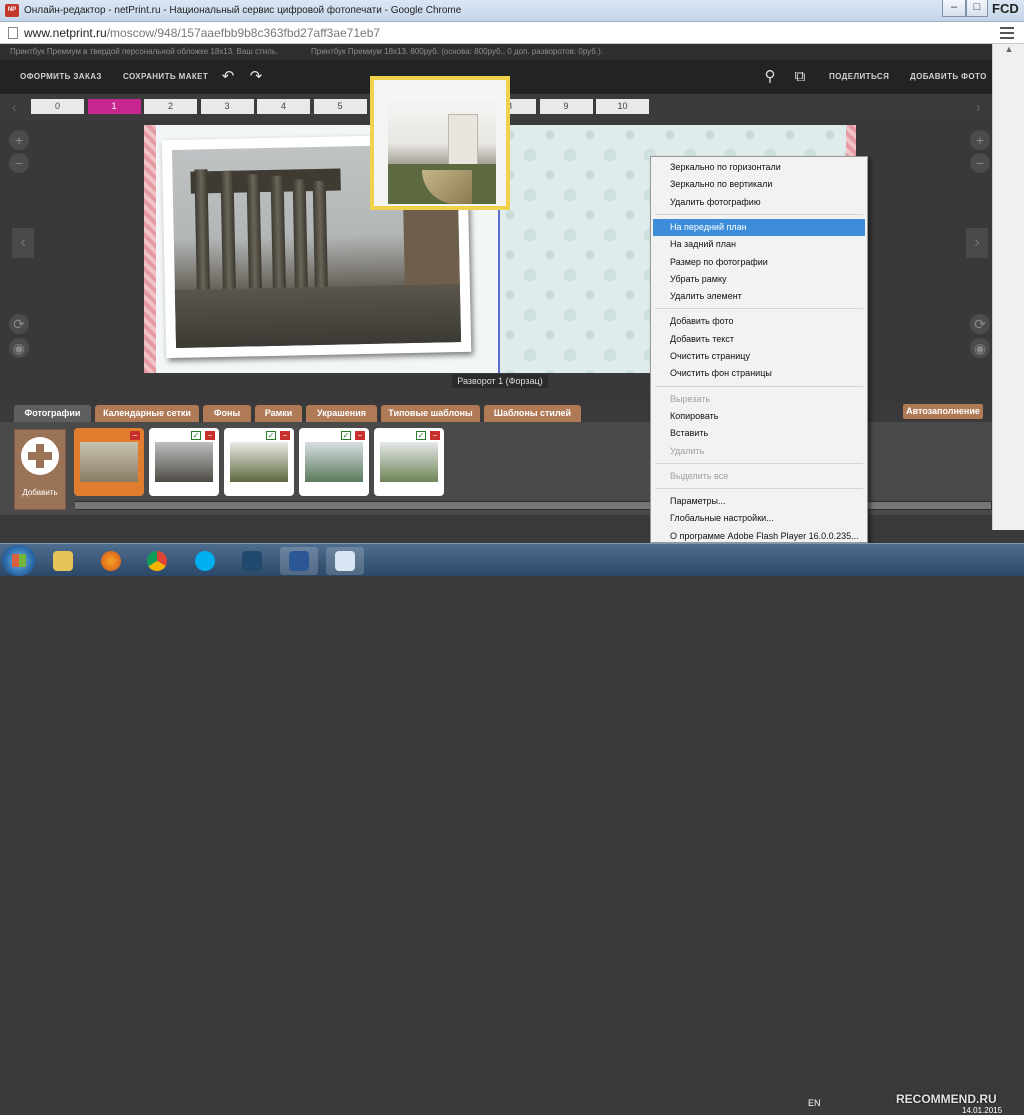 This screenshot has height=1115, width=1024. I want to click on page-scrollbar: ▲, so click(1008, 287).